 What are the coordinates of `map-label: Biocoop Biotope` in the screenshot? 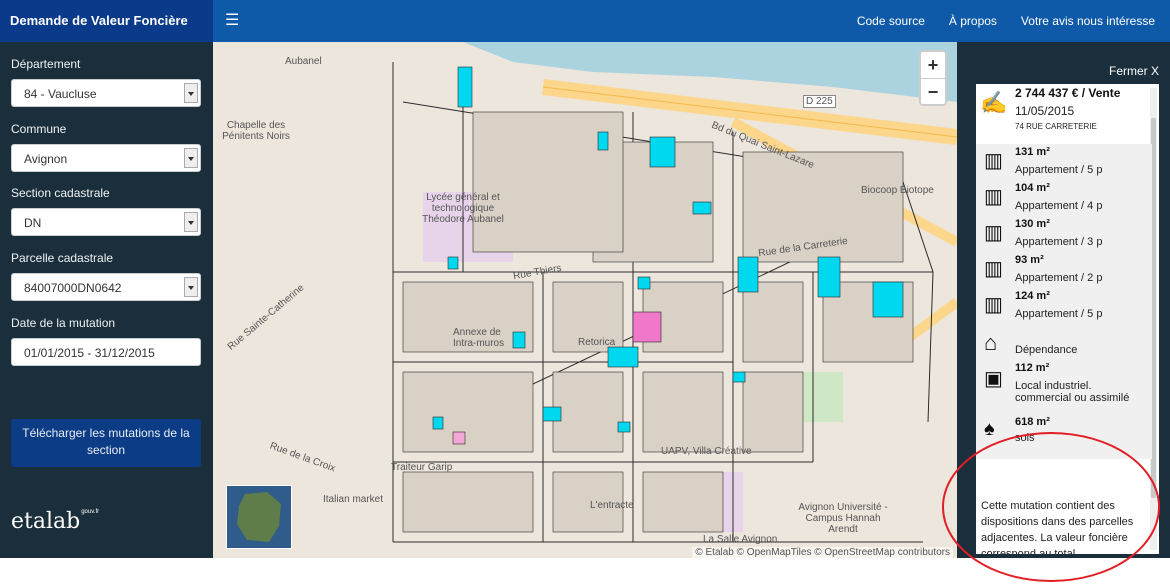 It's located at (897, 190).